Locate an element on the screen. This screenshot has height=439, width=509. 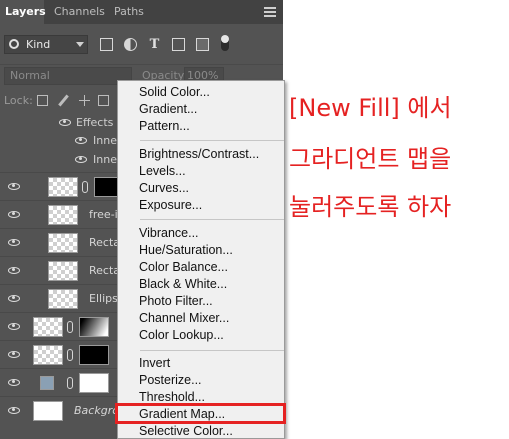
annotation-line-3: 눌러주도록 하자 is located at coordinates (370, 207).